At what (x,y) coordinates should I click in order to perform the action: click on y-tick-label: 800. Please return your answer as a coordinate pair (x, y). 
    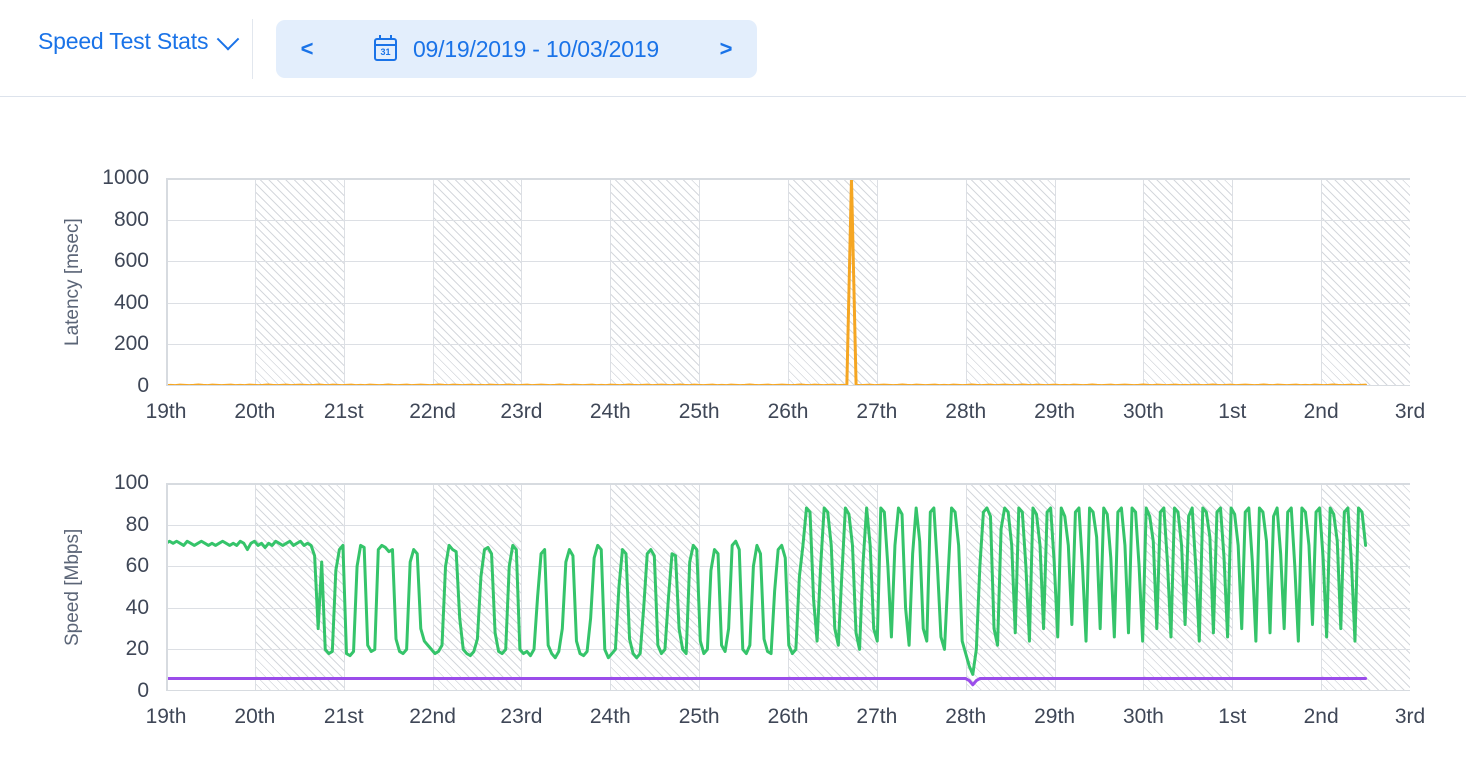
    Looking at the image, I should click on (131, 219).